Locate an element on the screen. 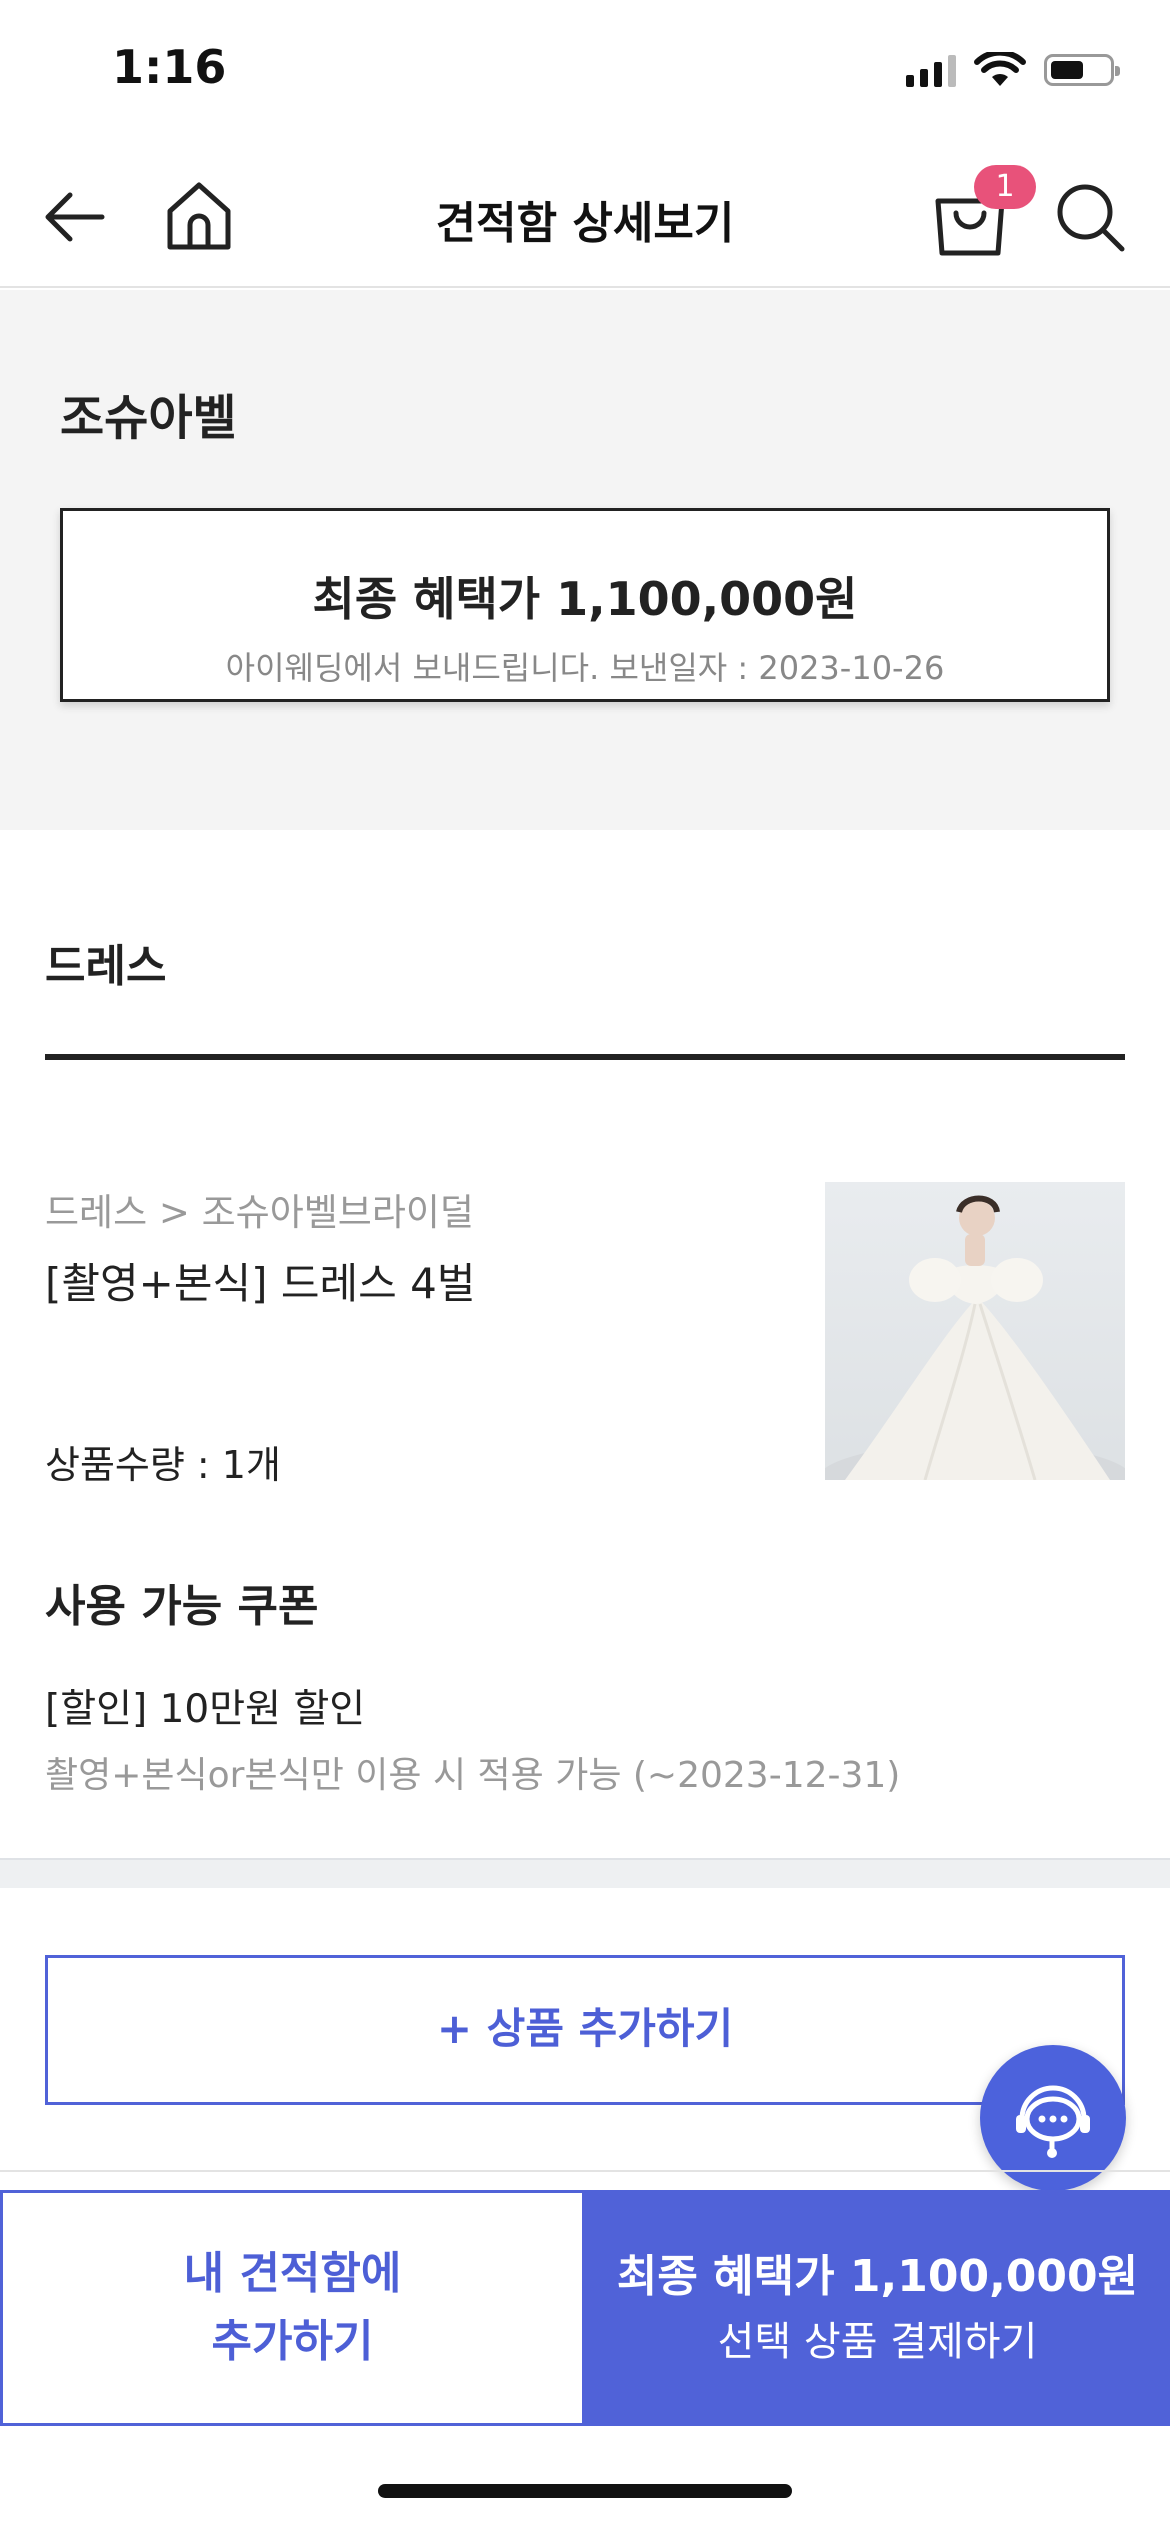  wifi-icon is located at coordinates (1000, 69).